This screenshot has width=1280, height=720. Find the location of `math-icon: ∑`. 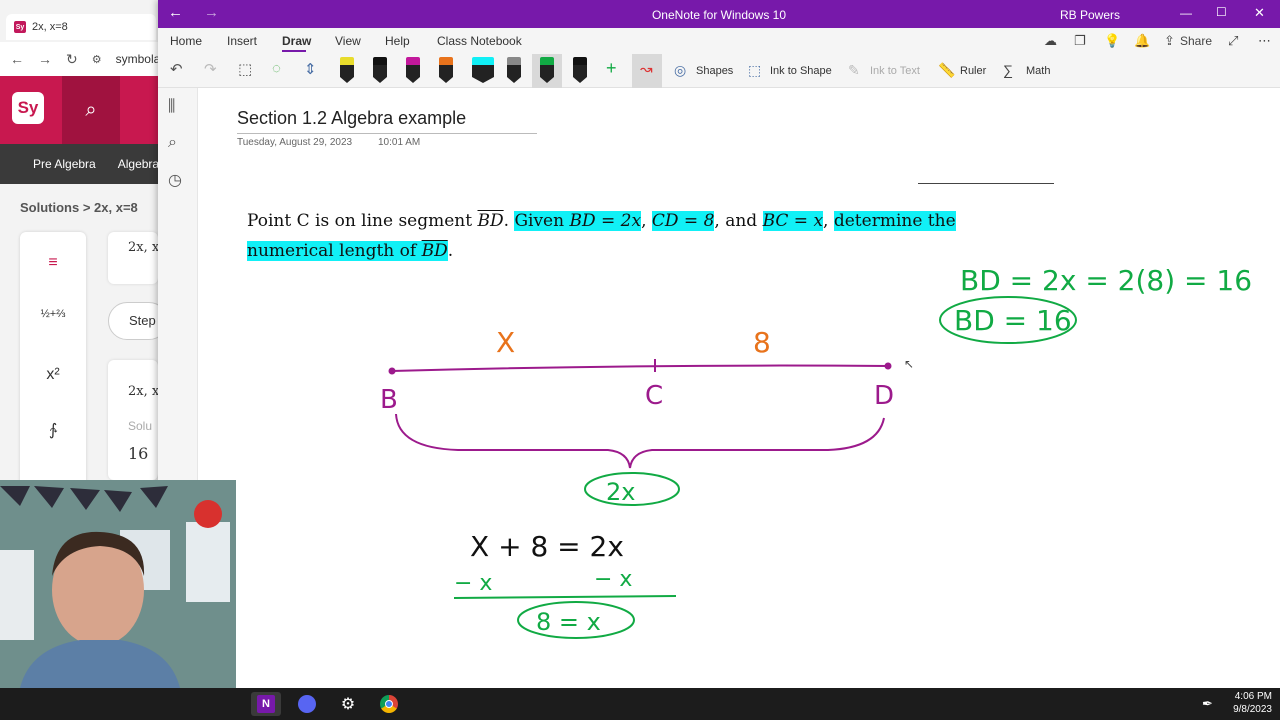

math-icon: ∑ is located at coordinates (1008, 70).